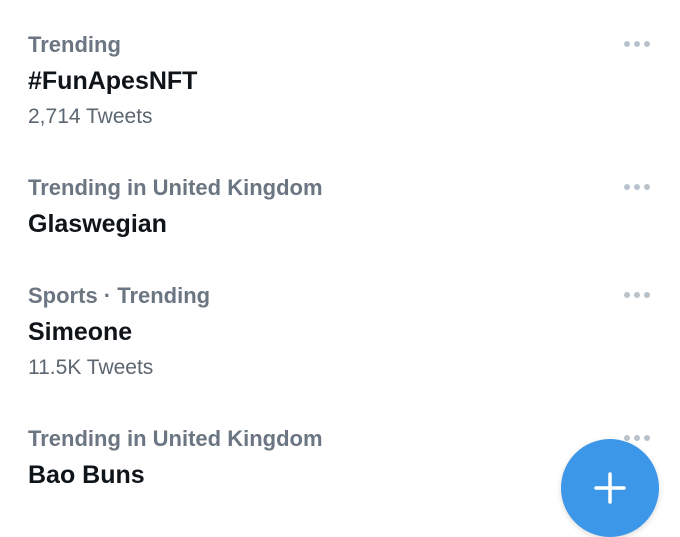 The height and width of the screenshot is (537, 680). I want to click on compose-tweet-button, so click(610, 488).